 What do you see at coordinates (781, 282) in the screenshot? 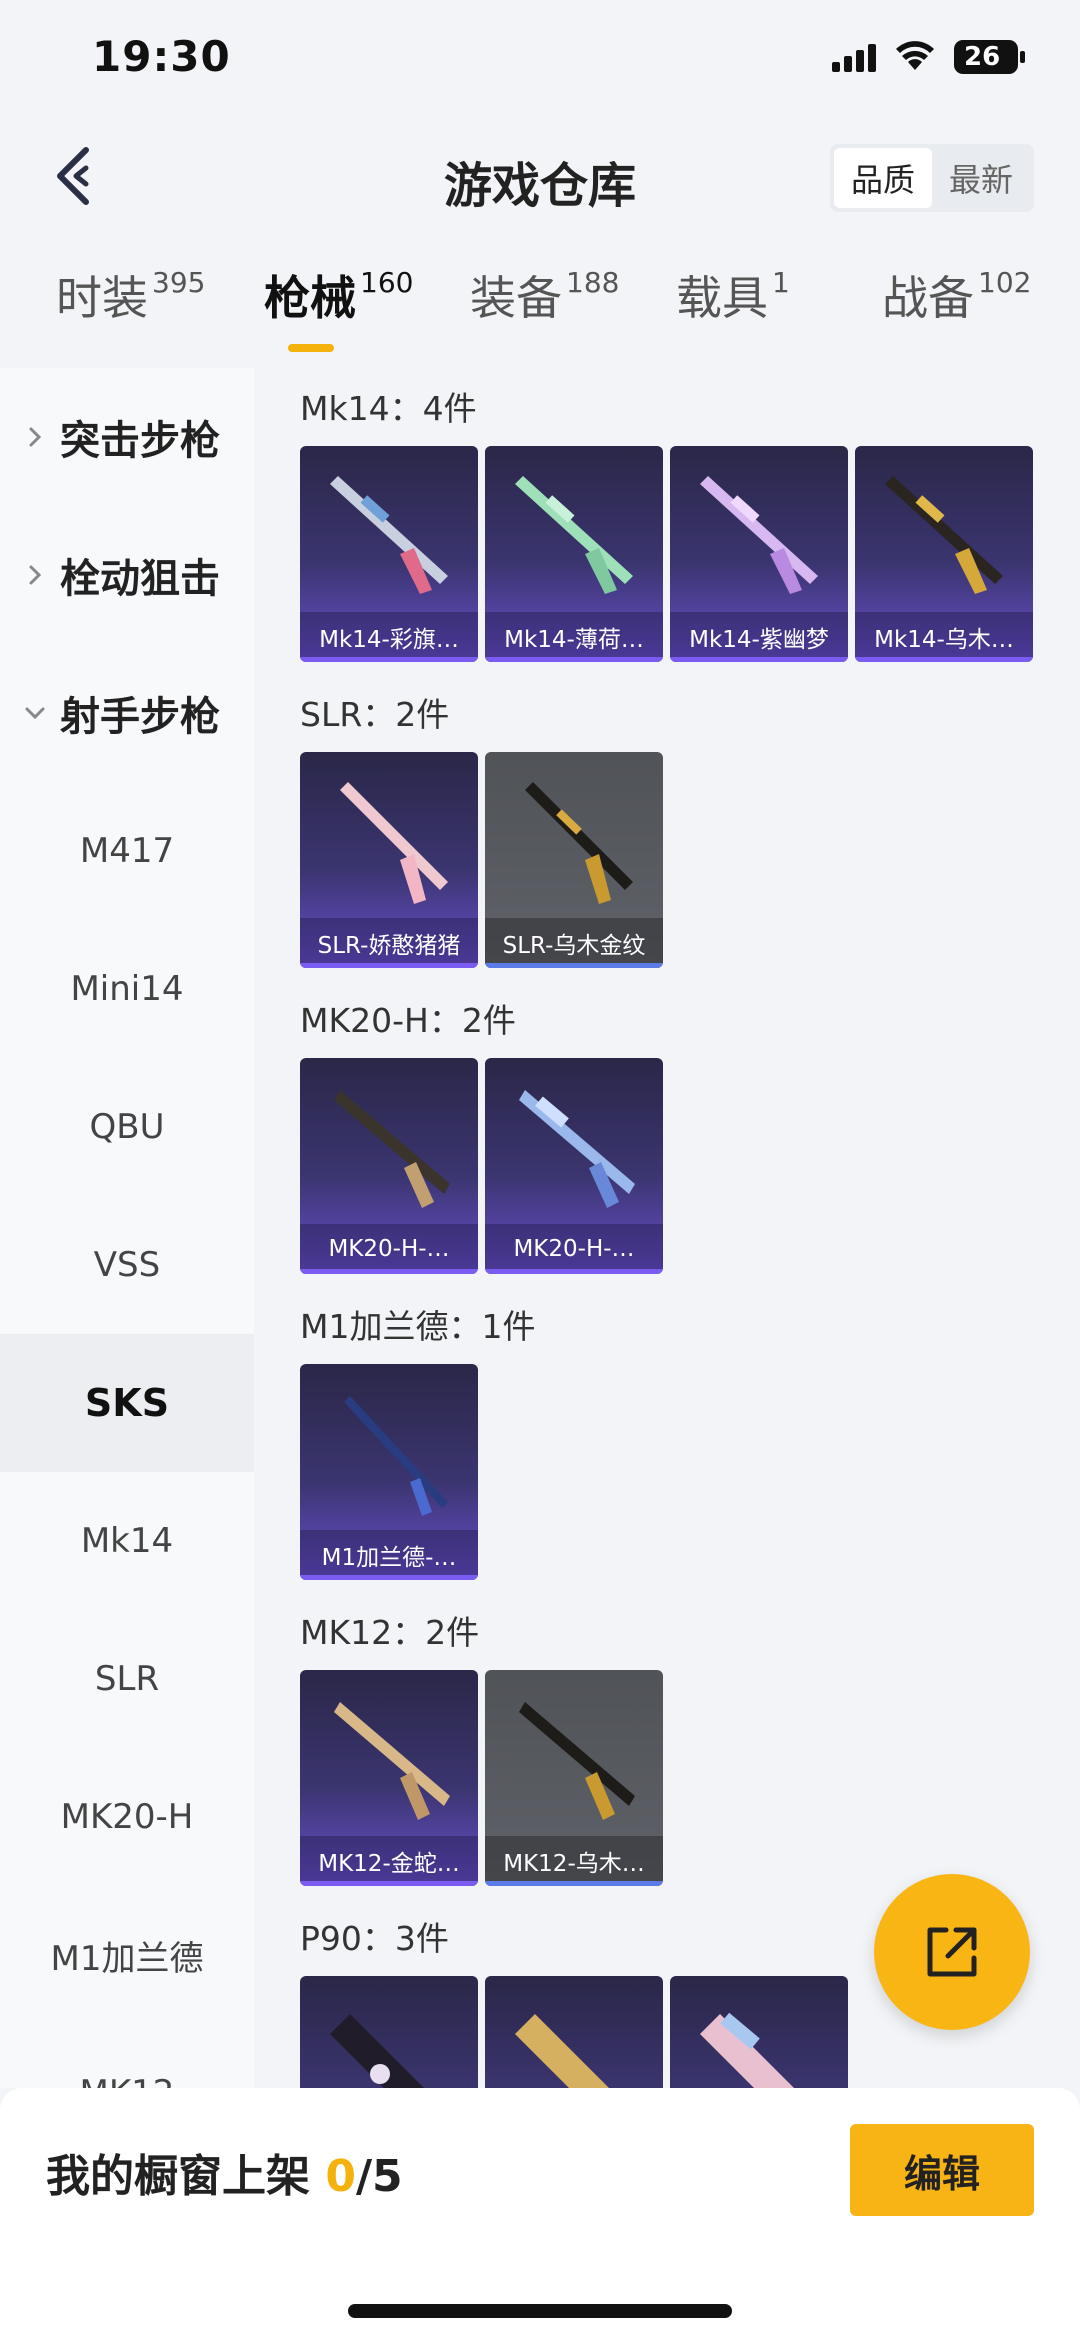
I see `tab-count: 1` at bounding box center [781, 282].